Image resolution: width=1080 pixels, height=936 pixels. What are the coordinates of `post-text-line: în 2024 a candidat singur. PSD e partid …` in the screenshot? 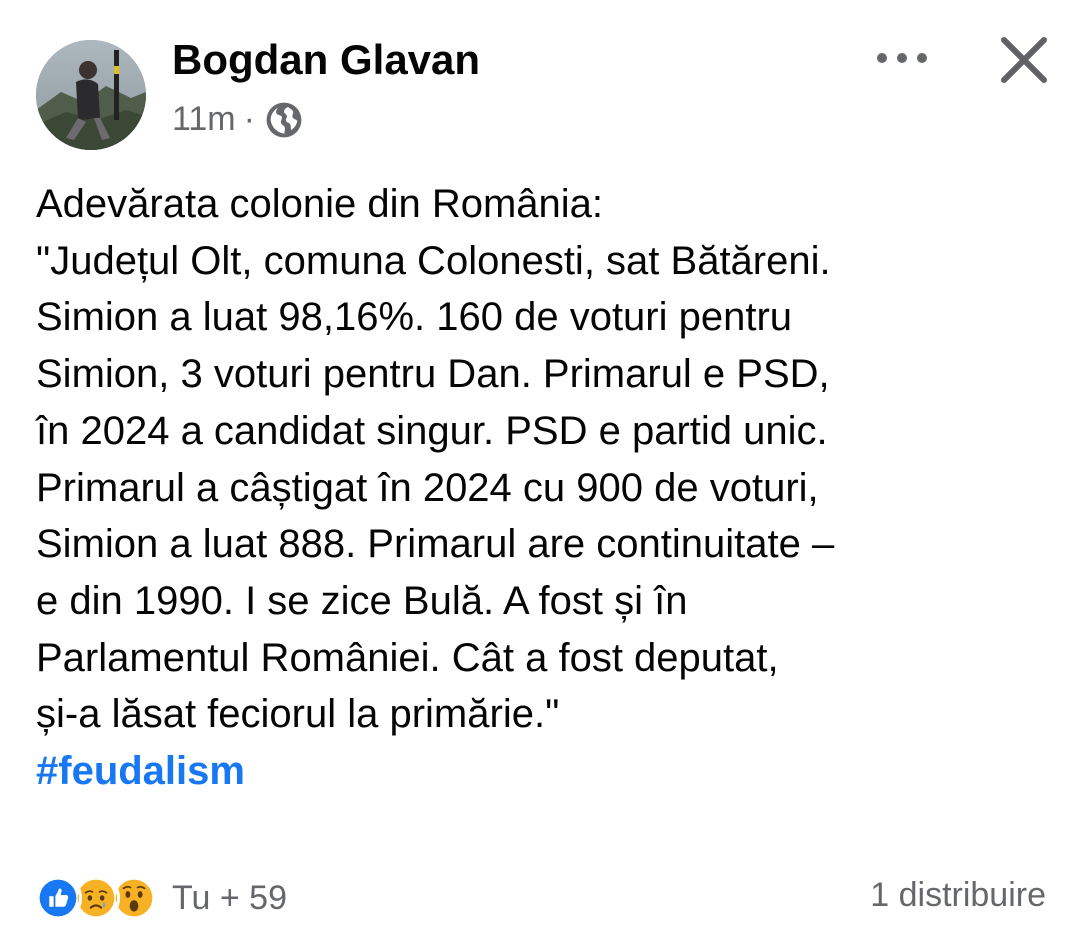 It's located at (432, 430).